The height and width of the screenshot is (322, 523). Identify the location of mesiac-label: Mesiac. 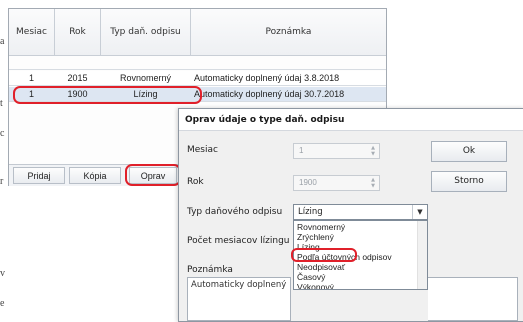
(202, 150).